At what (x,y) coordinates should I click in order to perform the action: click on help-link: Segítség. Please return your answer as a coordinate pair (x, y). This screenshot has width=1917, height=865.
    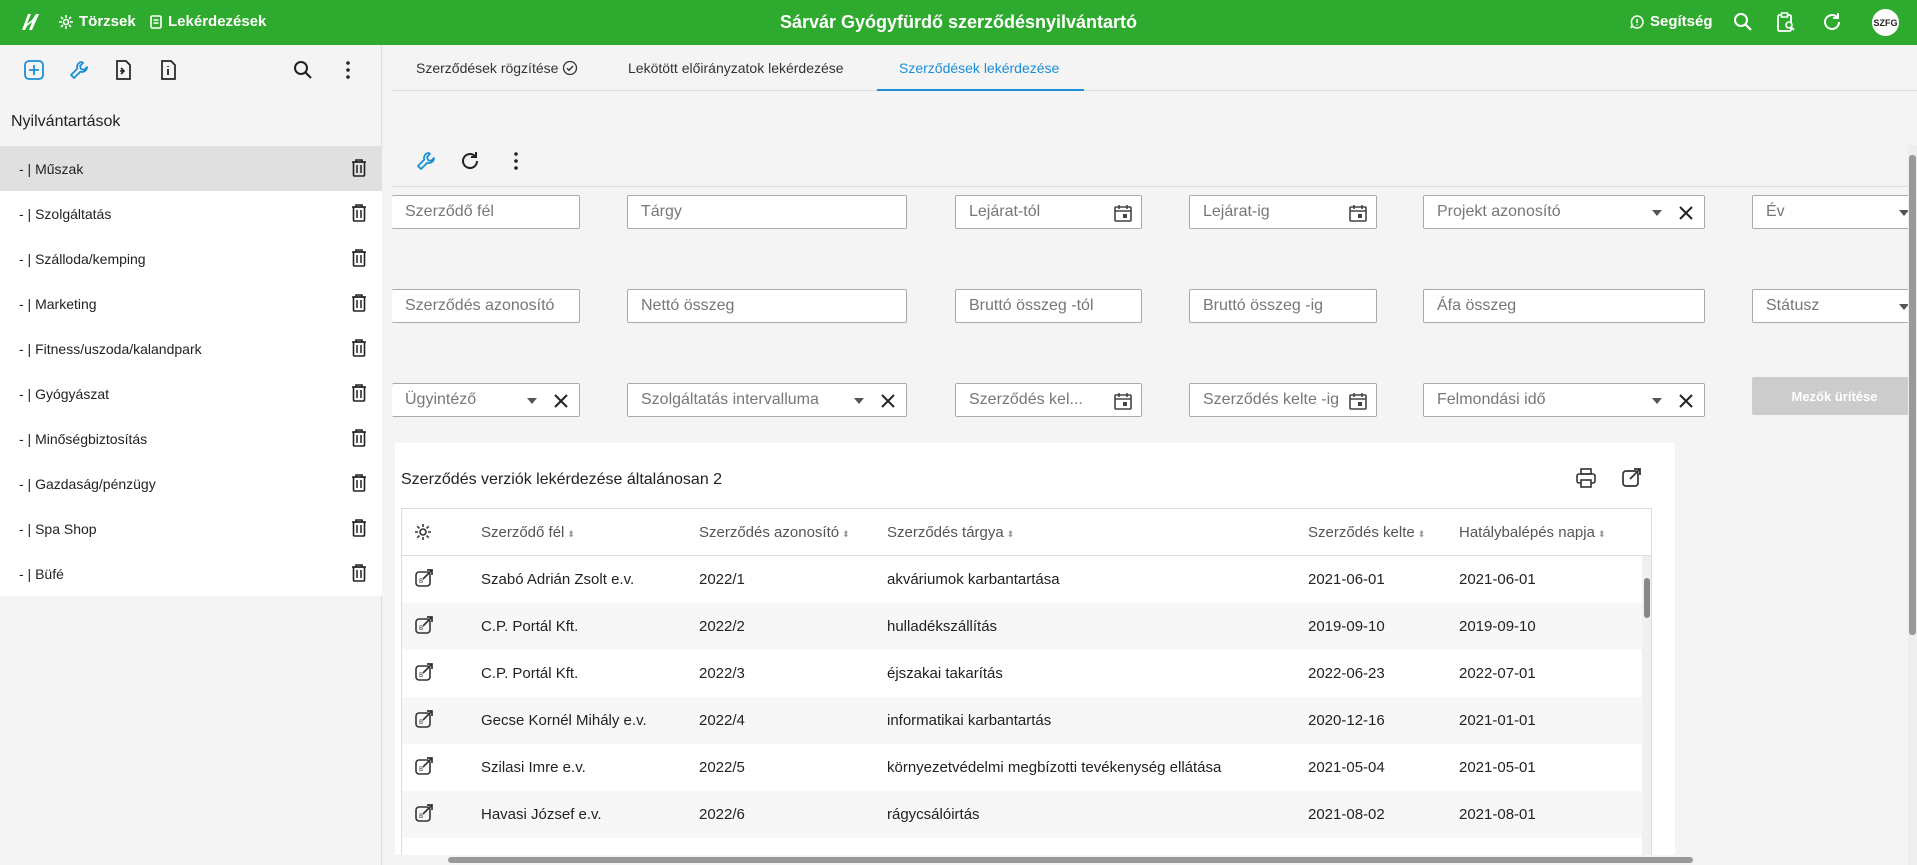
    Looking at the image, I should click on (1671, 21).